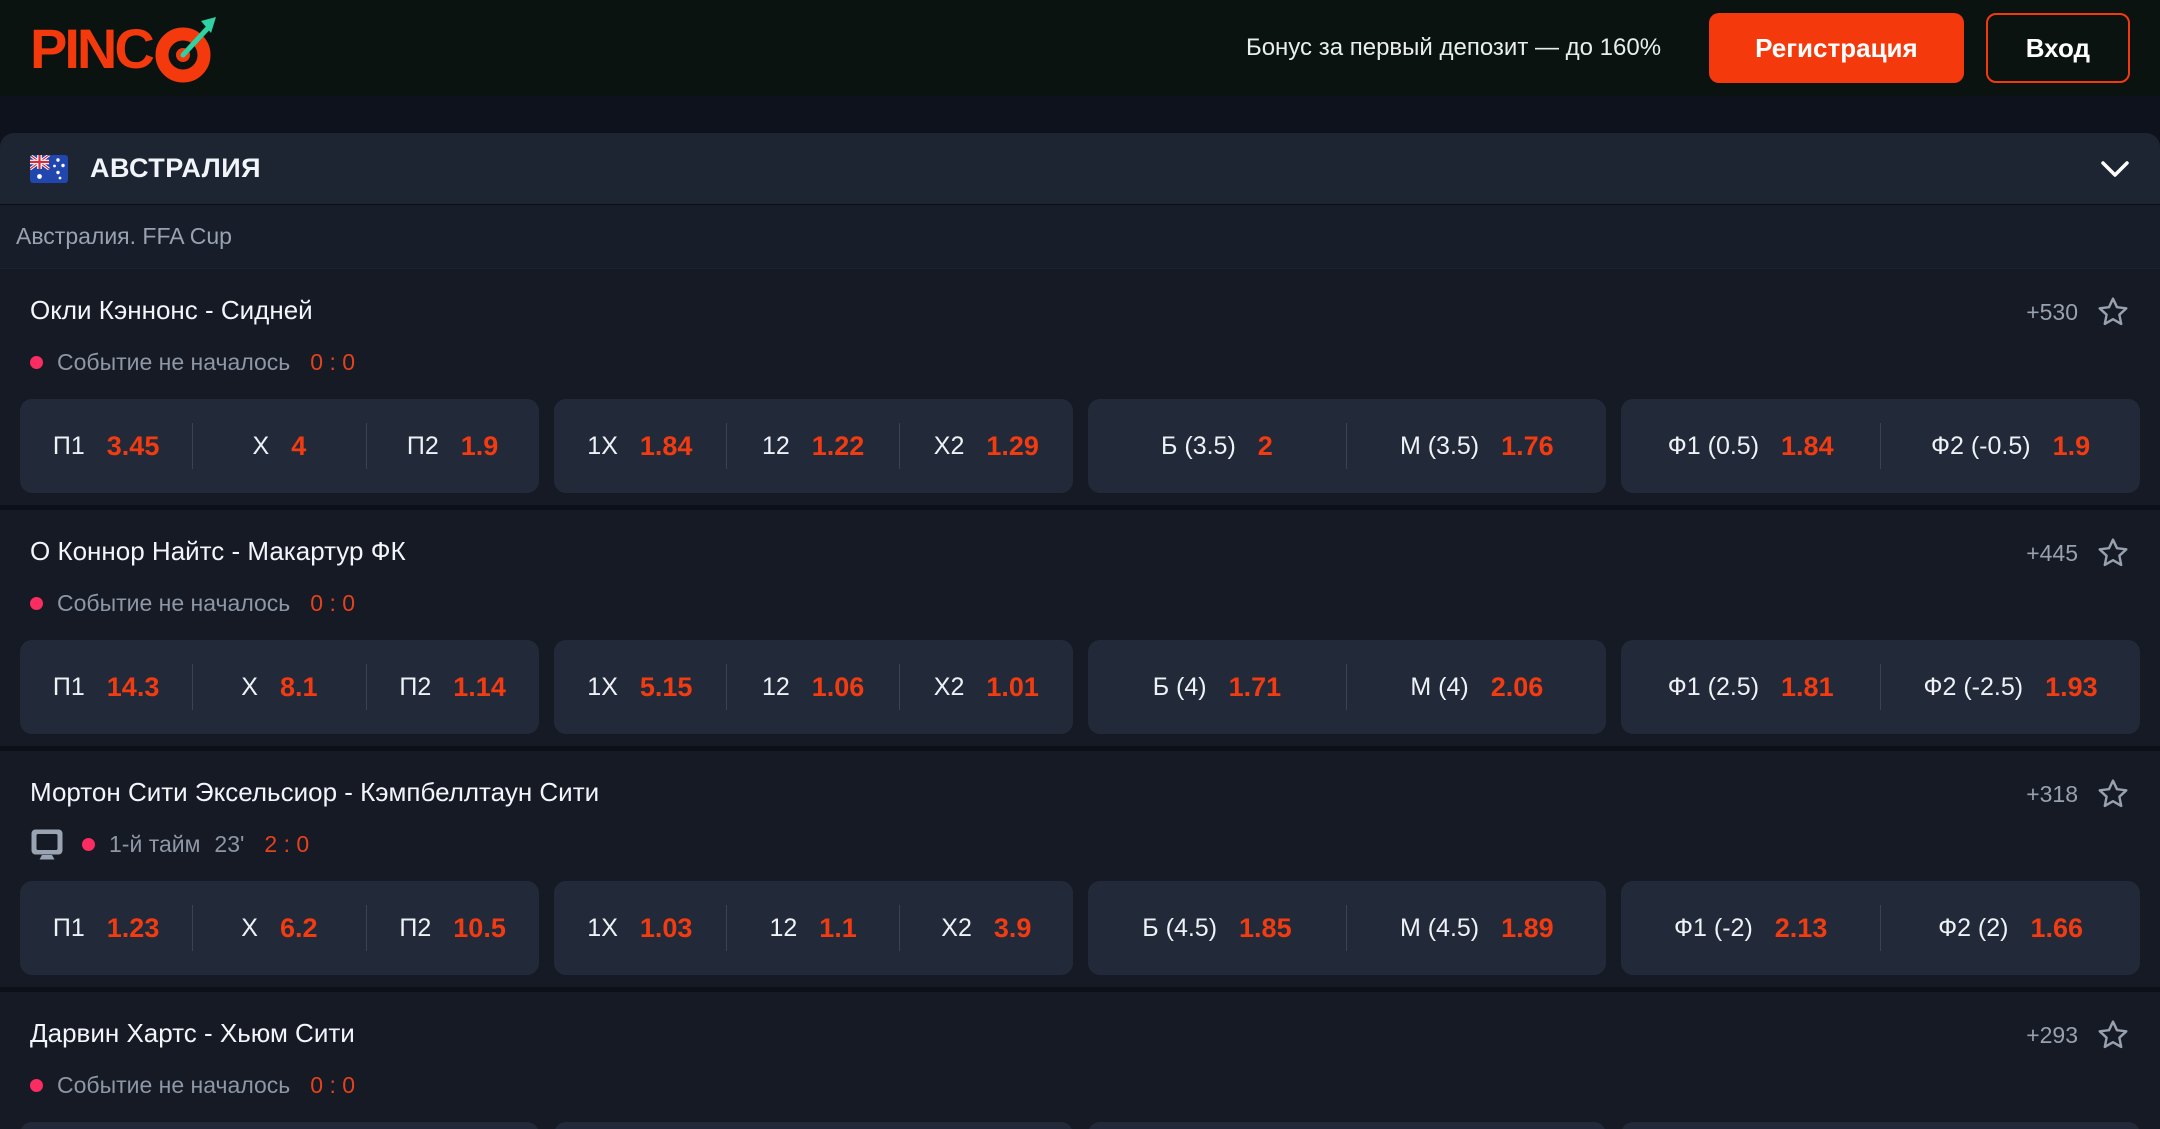 This screenshot has height=1129, width=2160. What do you see at coordinates (1836, 48) in the screenshot?
I see `register-button: Регистрация` at bounding box center [1836, 48].